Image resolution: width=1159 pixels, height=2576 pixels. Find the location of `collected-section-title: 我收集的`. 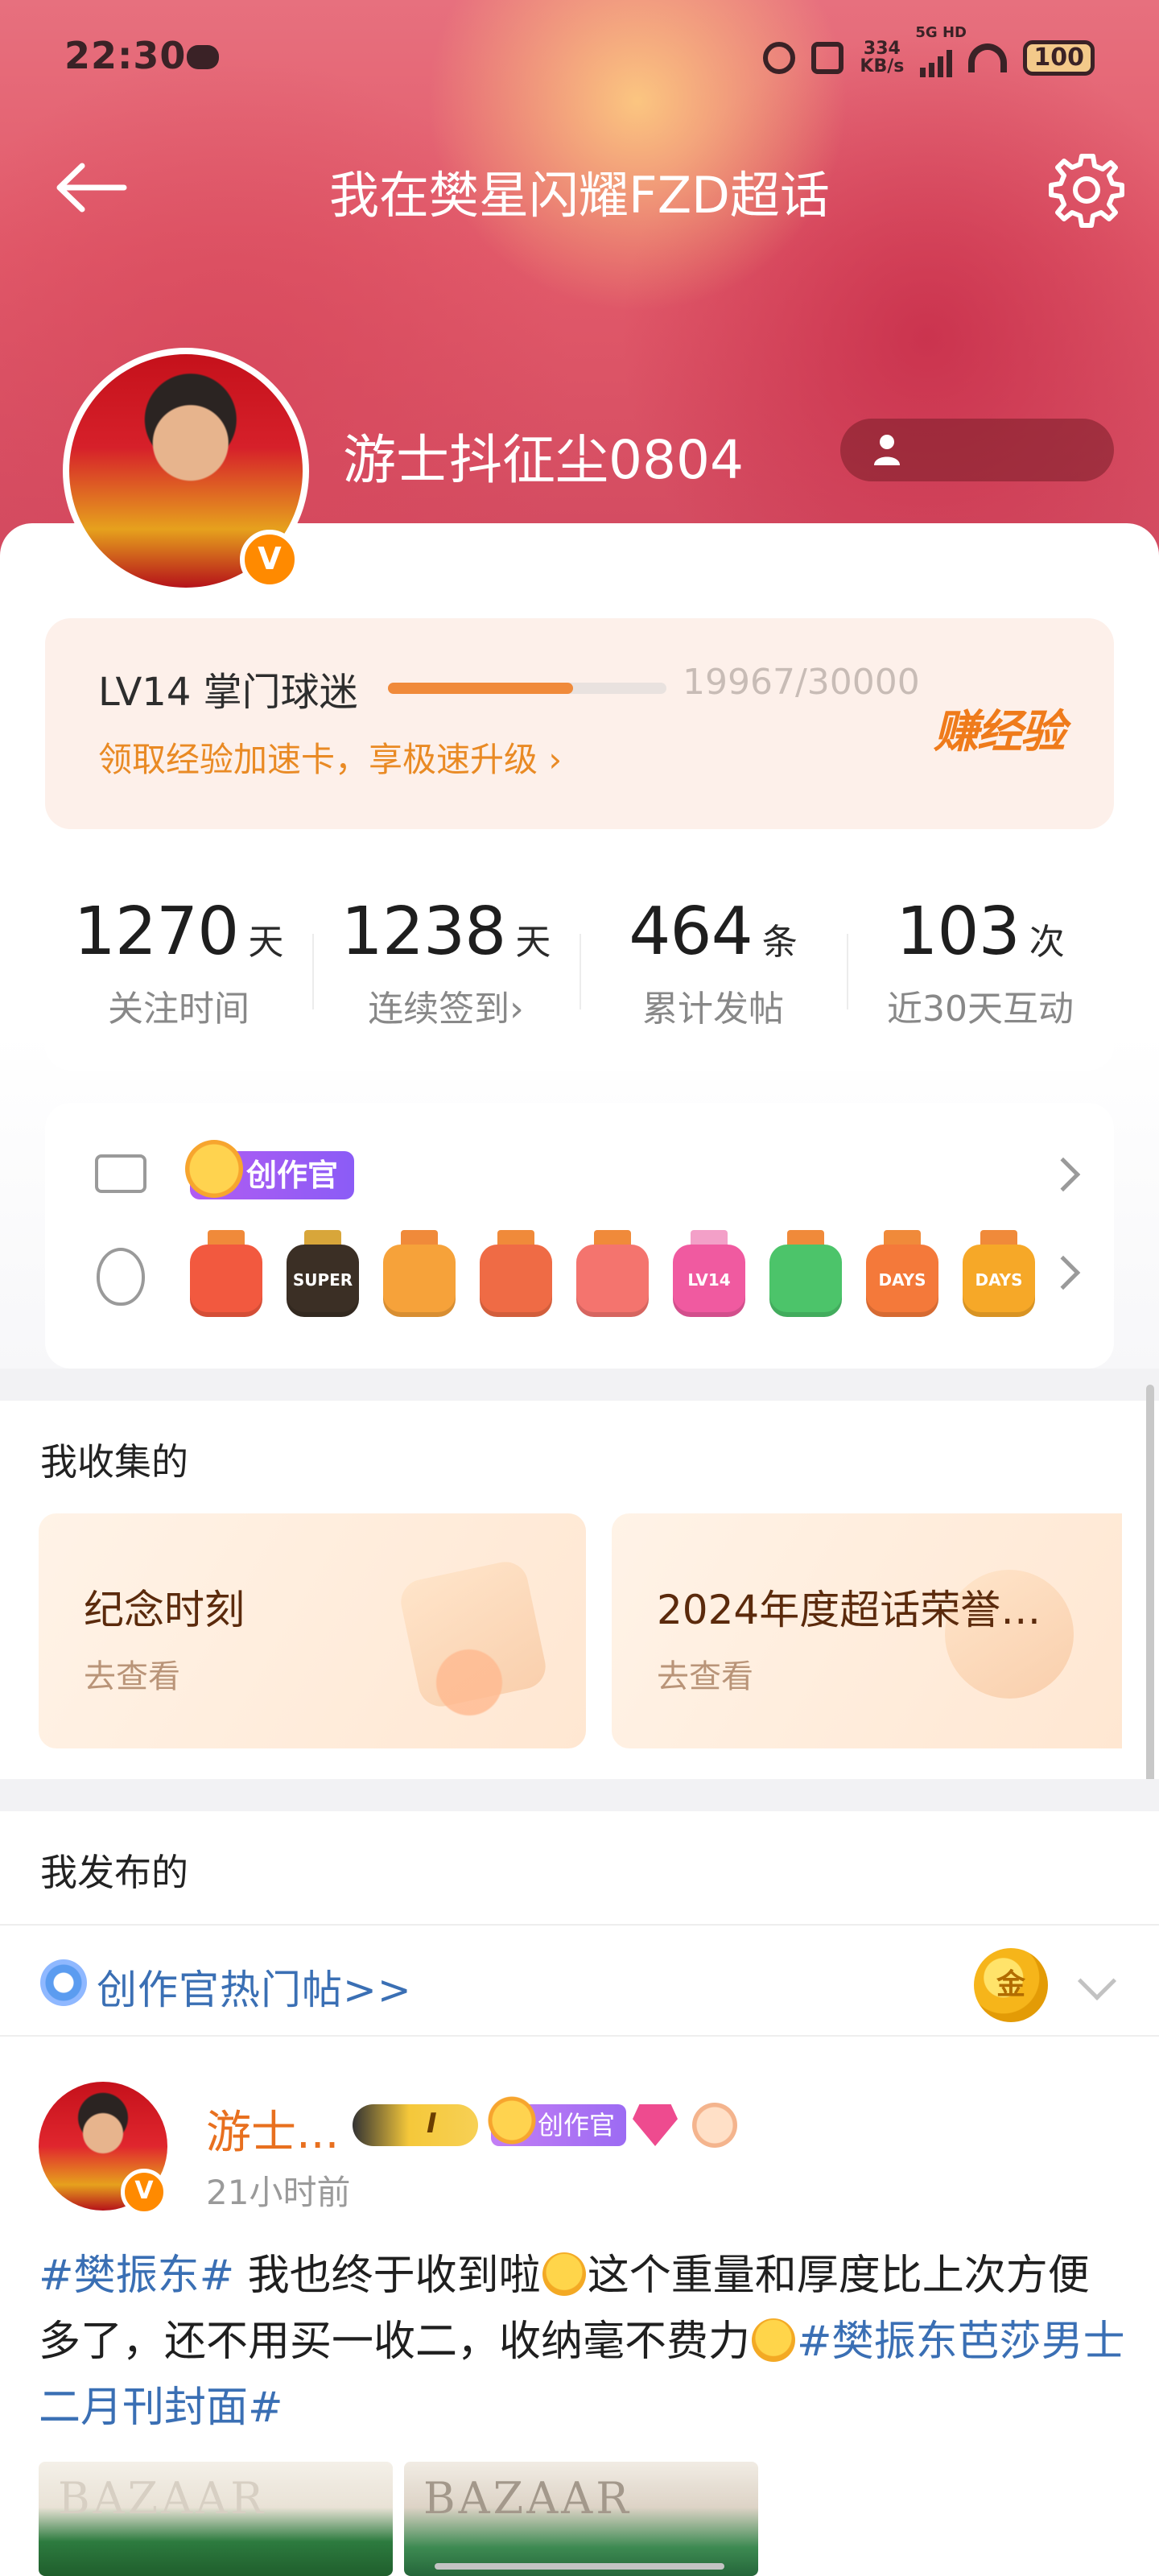

collected-section-title: 我收集的 is located at coordinates (114, 1462).